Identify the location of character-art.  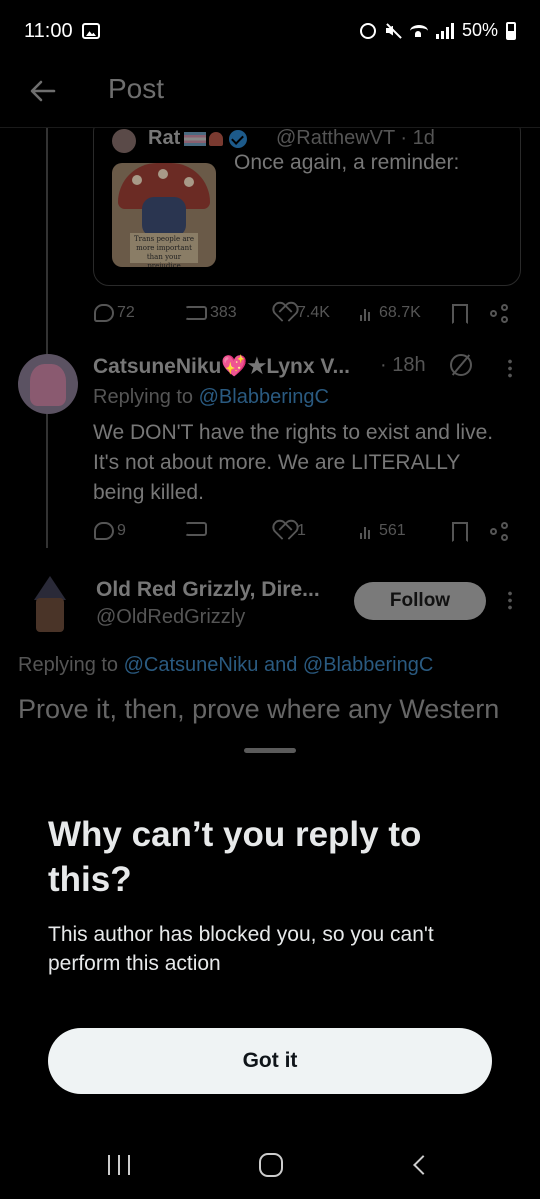
(164, 217).